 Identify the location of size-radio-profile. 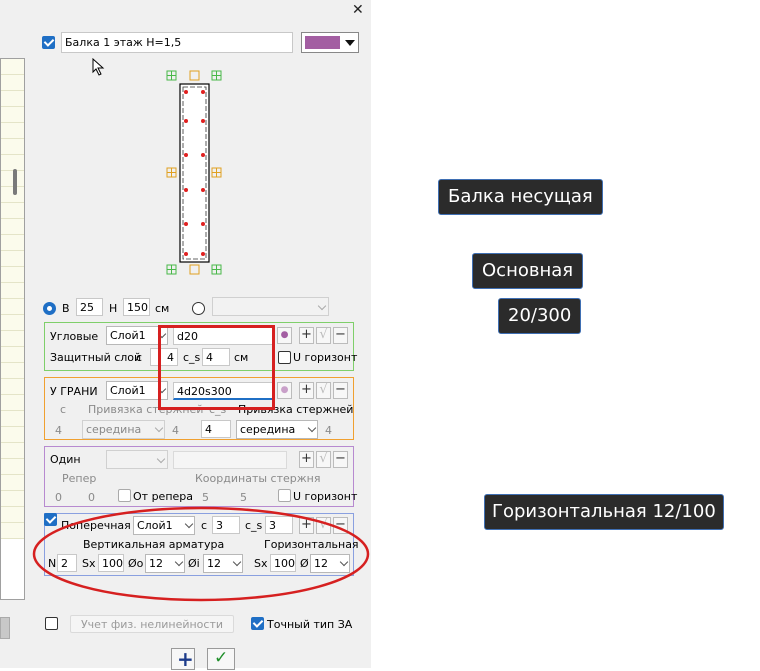
(198, 308).